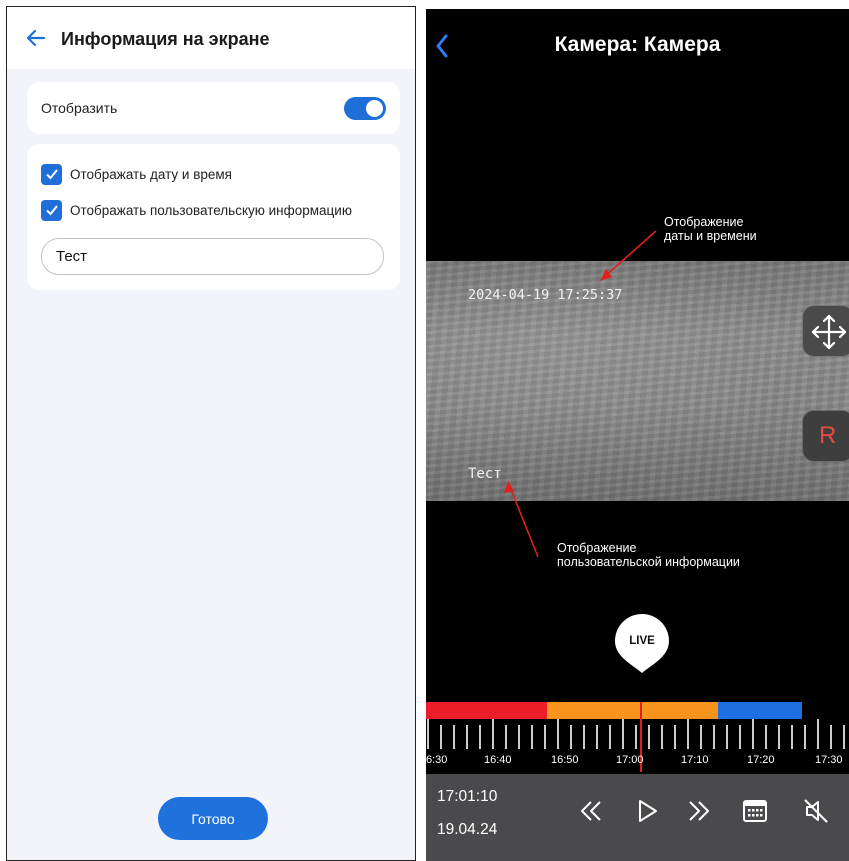  Describe the element at coordinates (597, 548) in the screenshot. I see `user-annotation-line1: Отображение` at that location.